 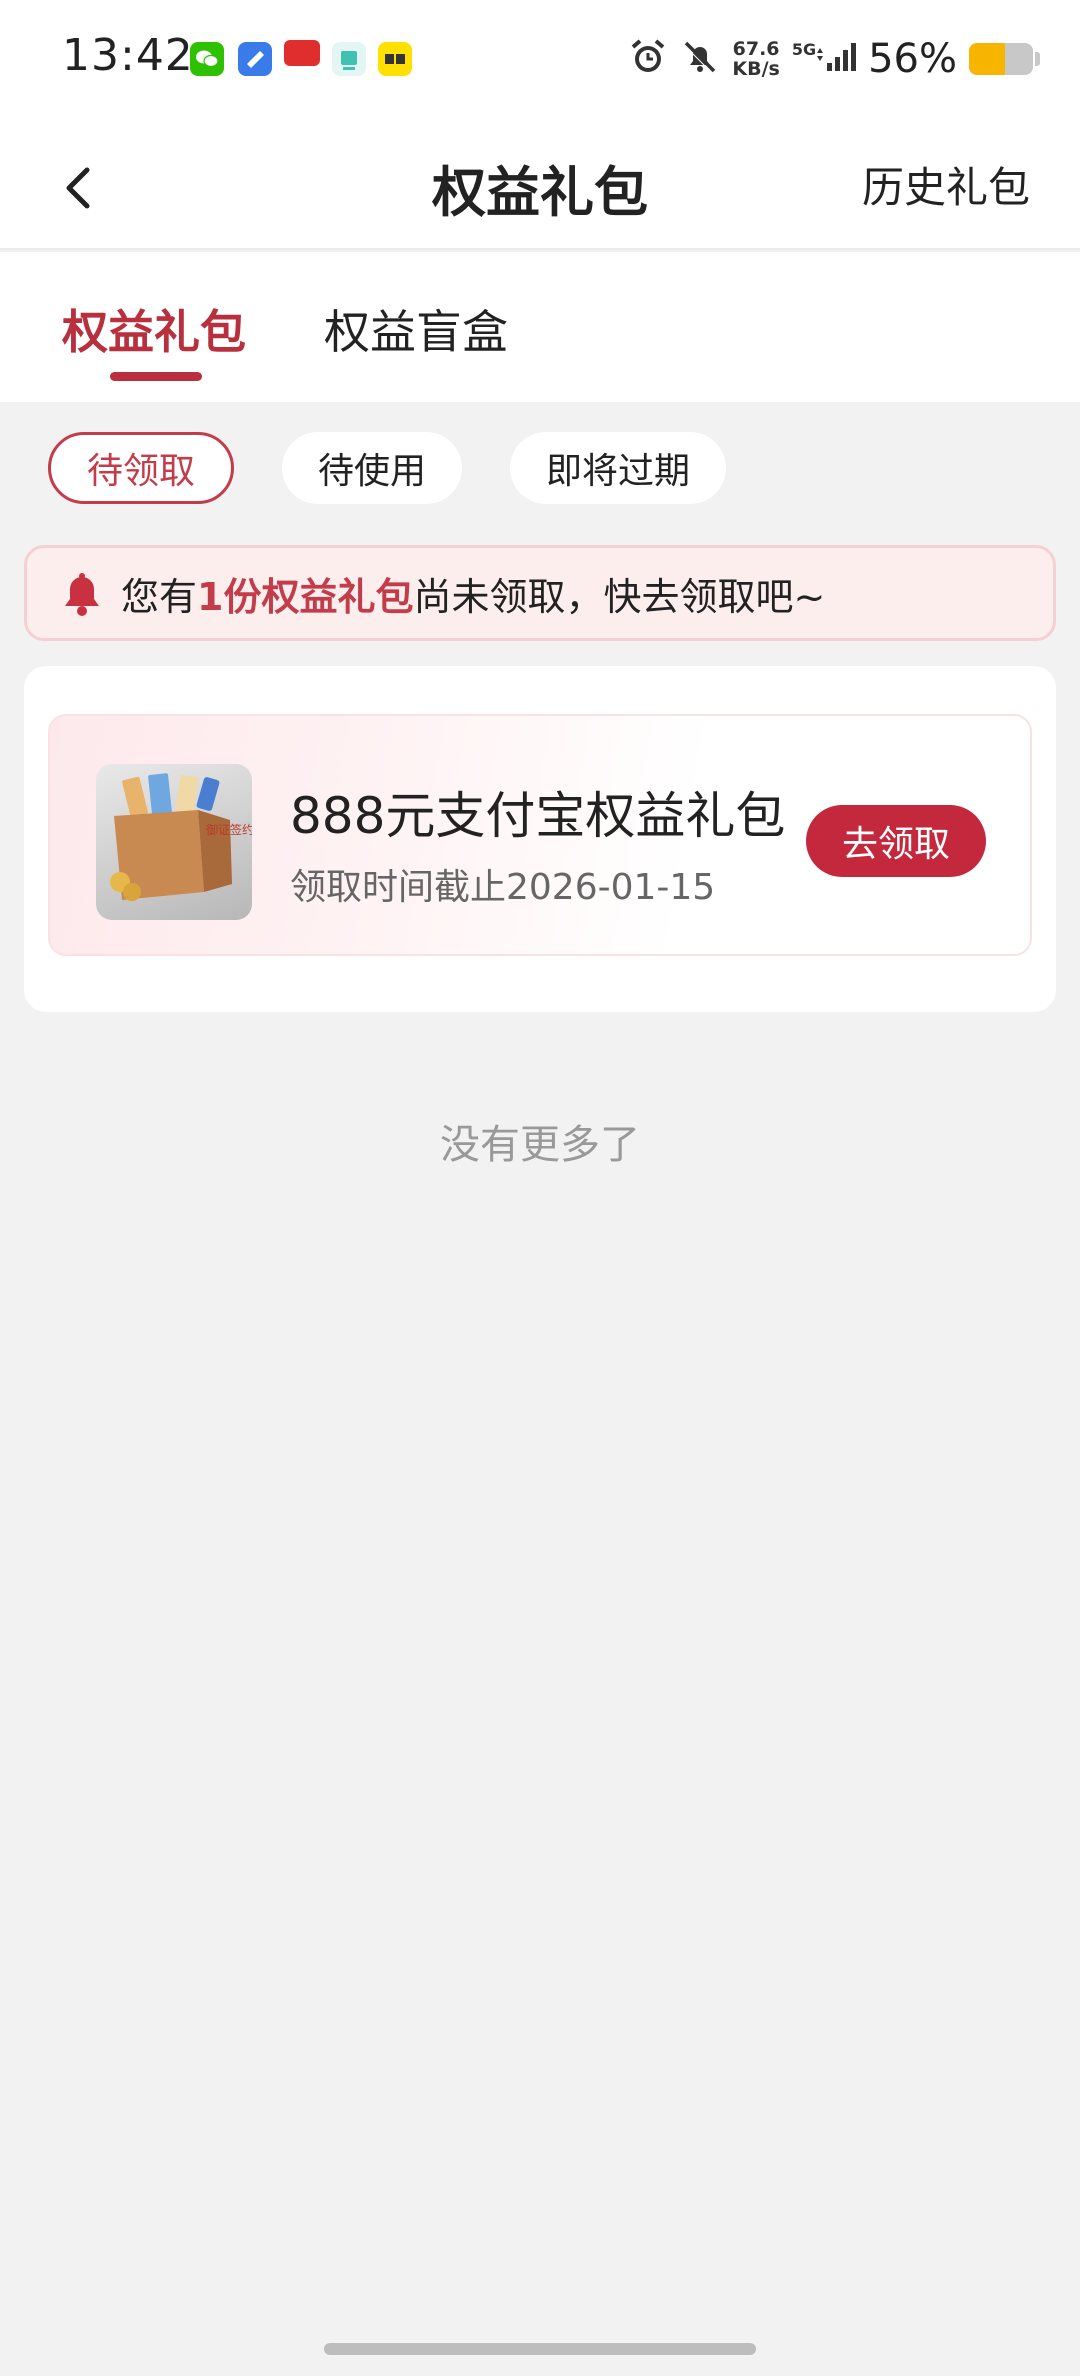 I want to click on alarm-icon, so click(x=648, y=59).